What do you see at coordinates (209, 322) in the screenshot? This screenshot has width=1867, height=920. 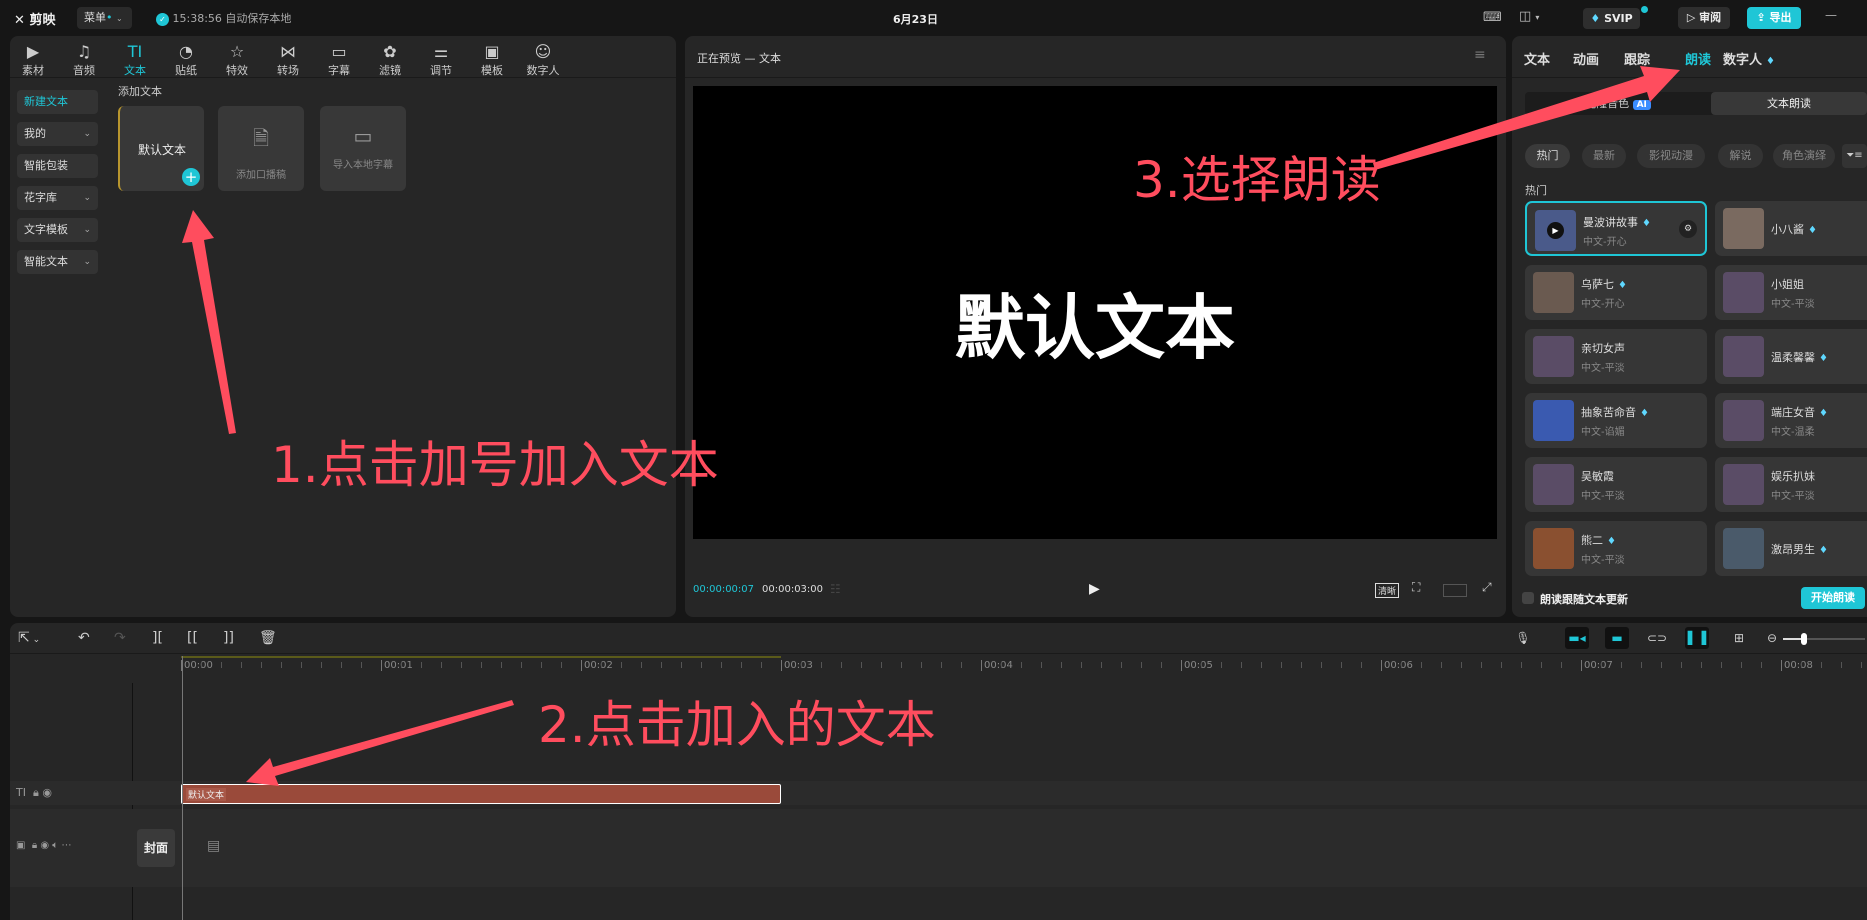 I see `arrow-step1` at bounding box center [209, 322].